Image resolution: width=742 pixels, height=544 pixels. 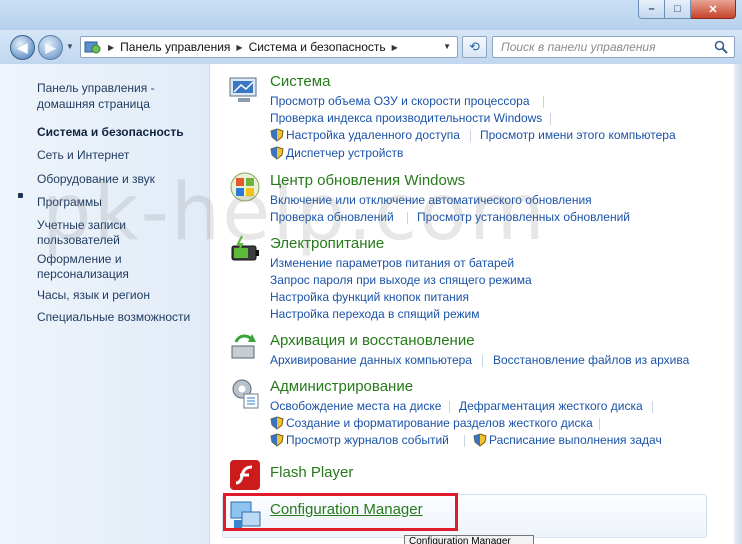 I want to click on system-icon, so click(x=243, y=89).